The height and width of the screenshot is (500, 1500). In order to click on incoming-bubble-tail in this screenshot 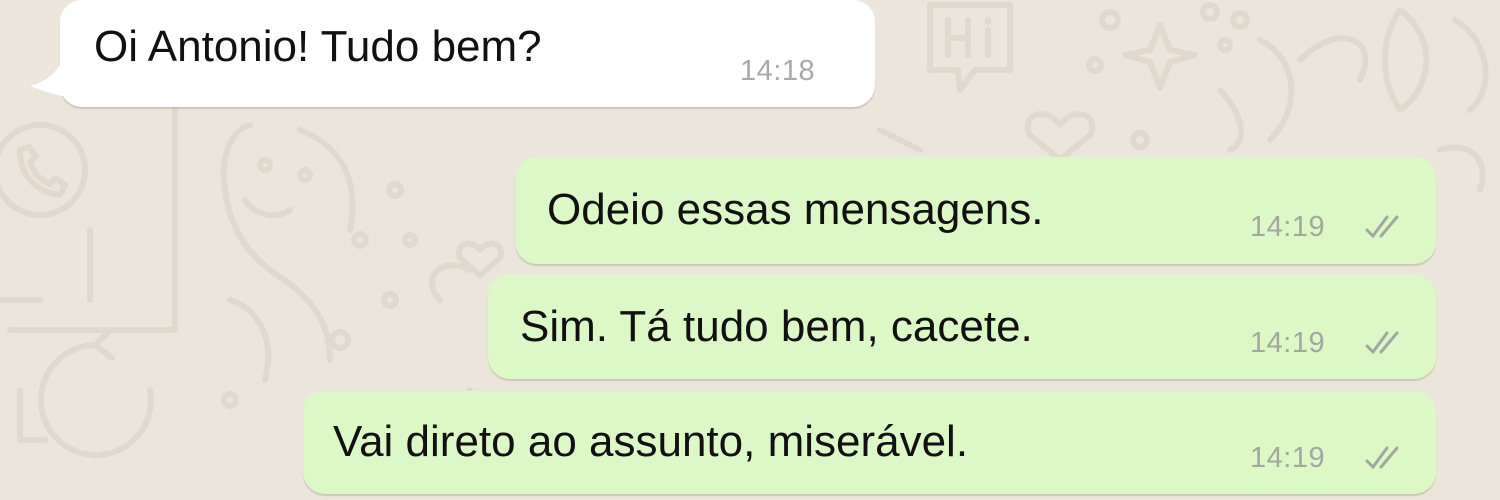, I will do `click(51, 78)`.